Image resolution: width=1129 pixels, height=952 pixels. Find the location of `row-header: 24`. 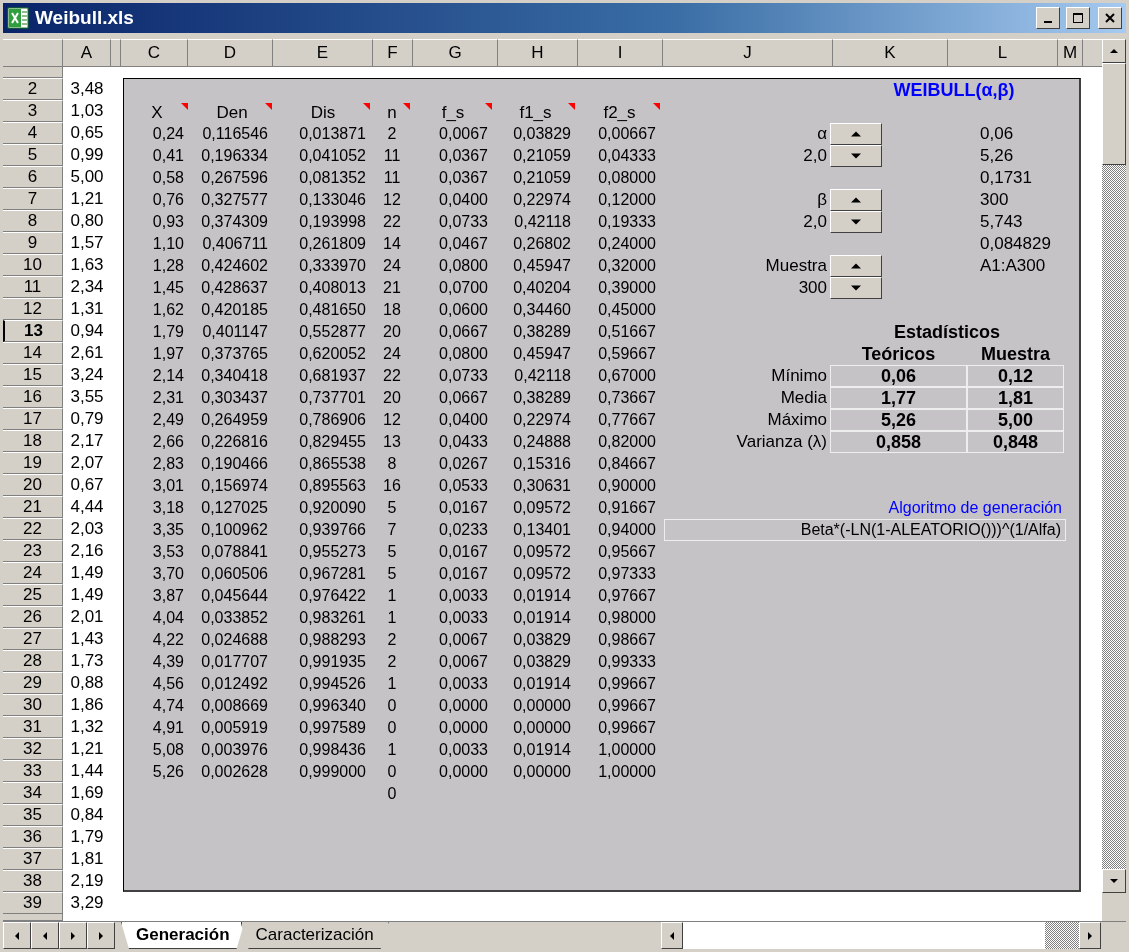

row-header: 24 is located at coordinates (33, 573).